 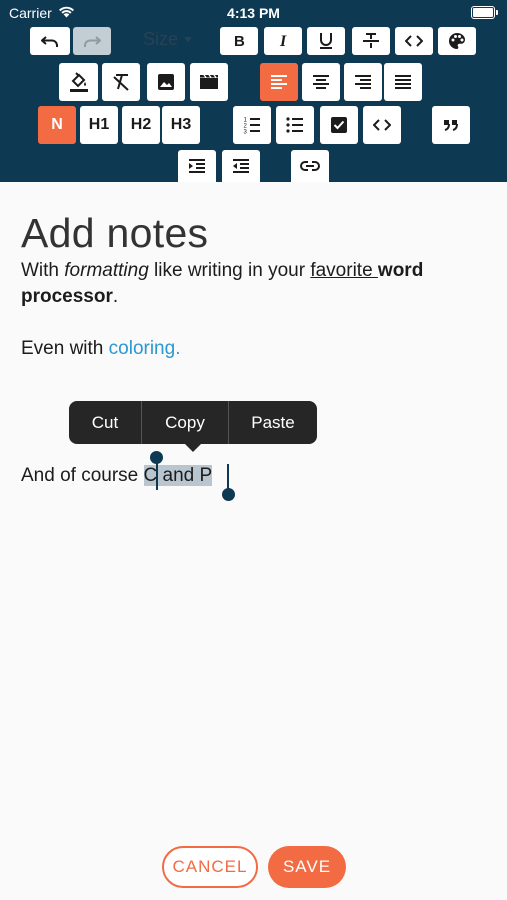 I want to click on battery-icon, so click(x=484, y=12).